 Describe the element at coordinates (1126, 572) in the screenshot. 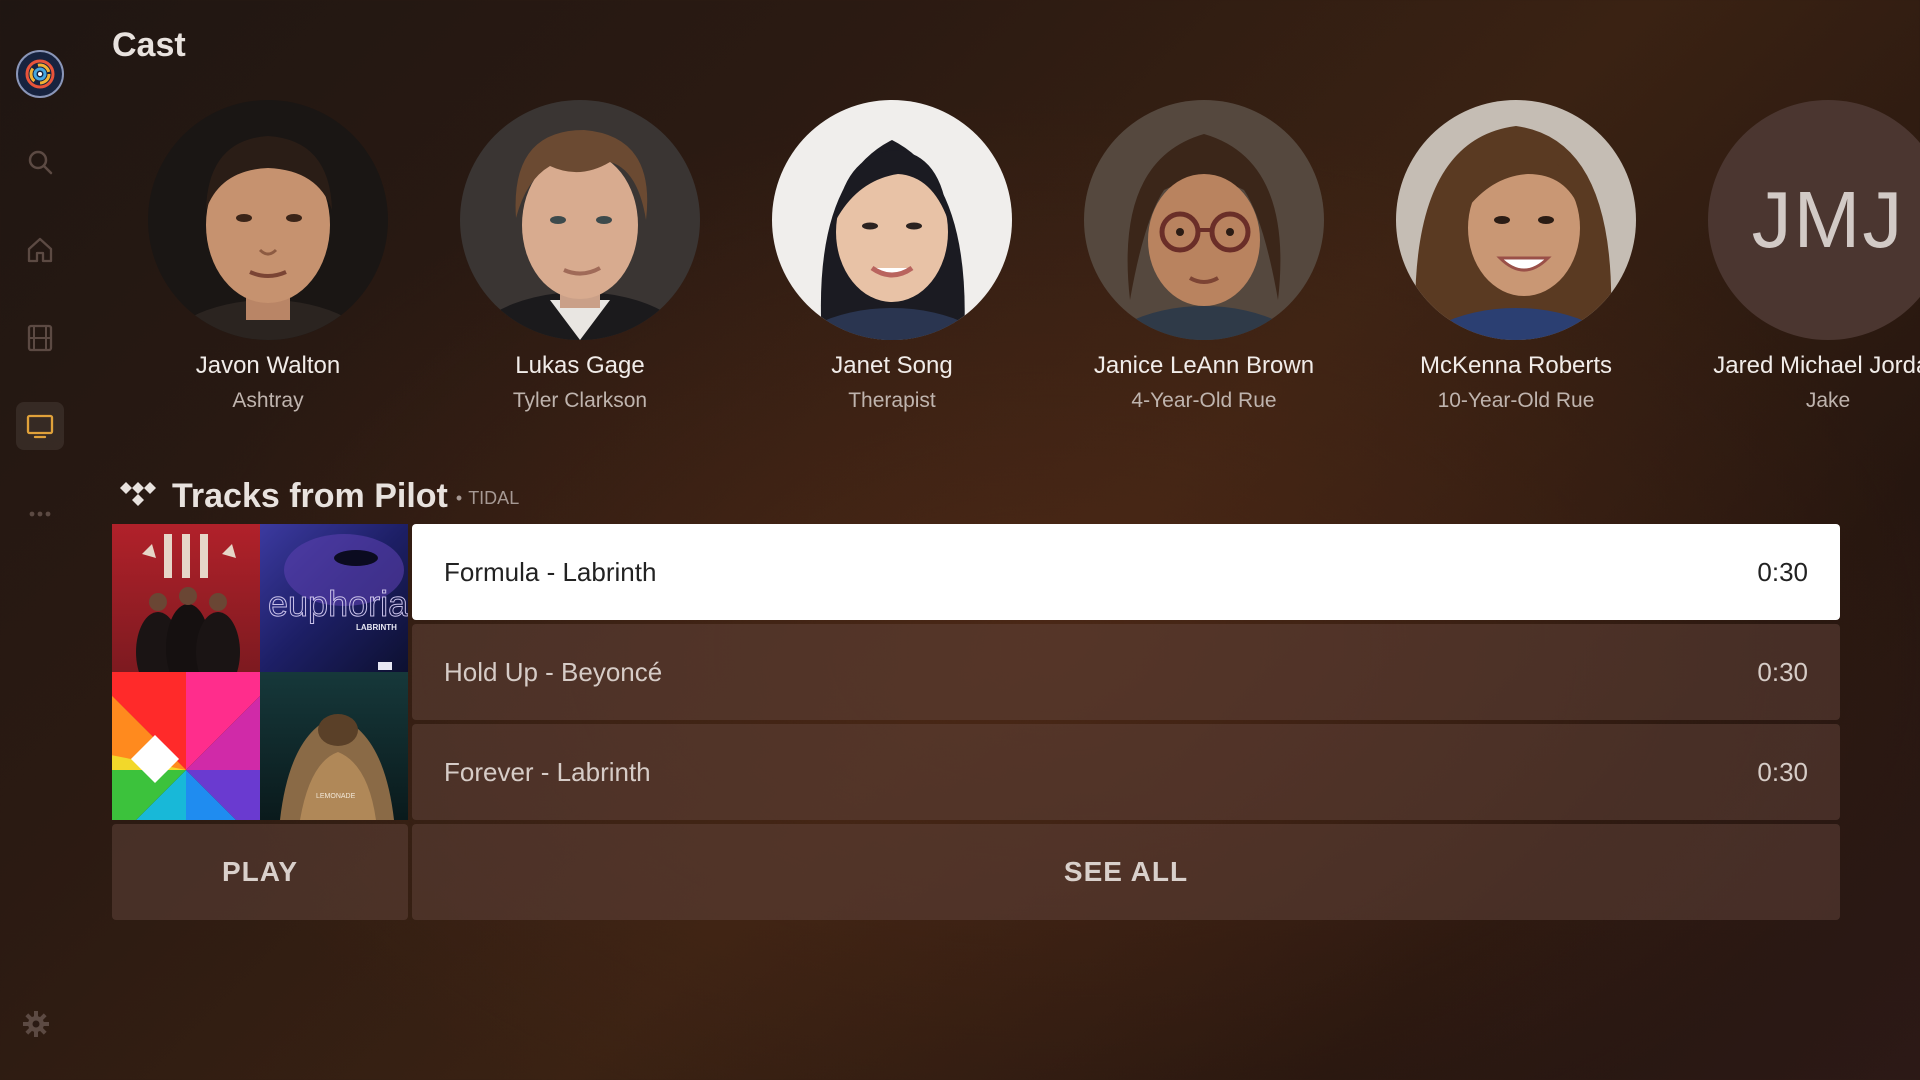

I see `track-row: Formula - Labrinth 0:30` at that location.